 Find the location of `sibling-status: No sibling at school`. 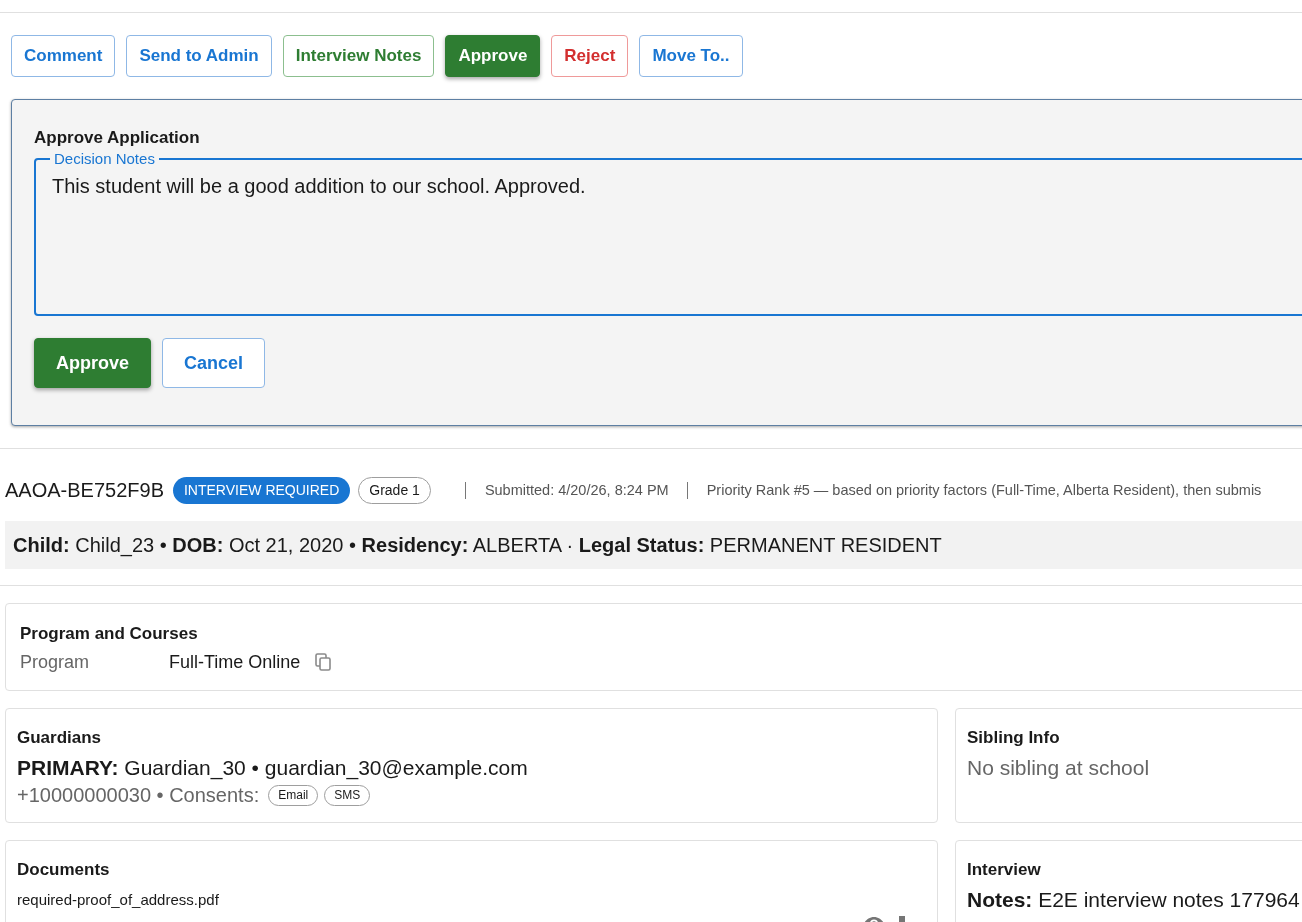

sibling-status: No sibling at school is located at coordinates (1059, 768).